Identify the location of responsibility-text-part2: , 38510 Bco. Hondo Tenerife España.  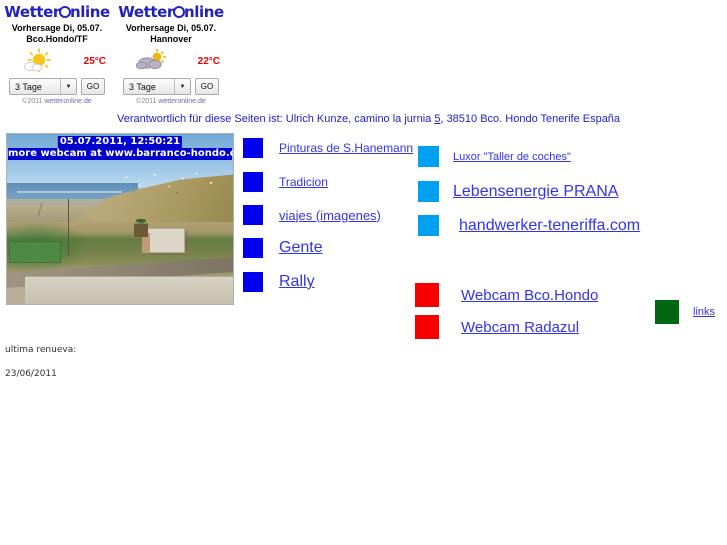
(530, 119).